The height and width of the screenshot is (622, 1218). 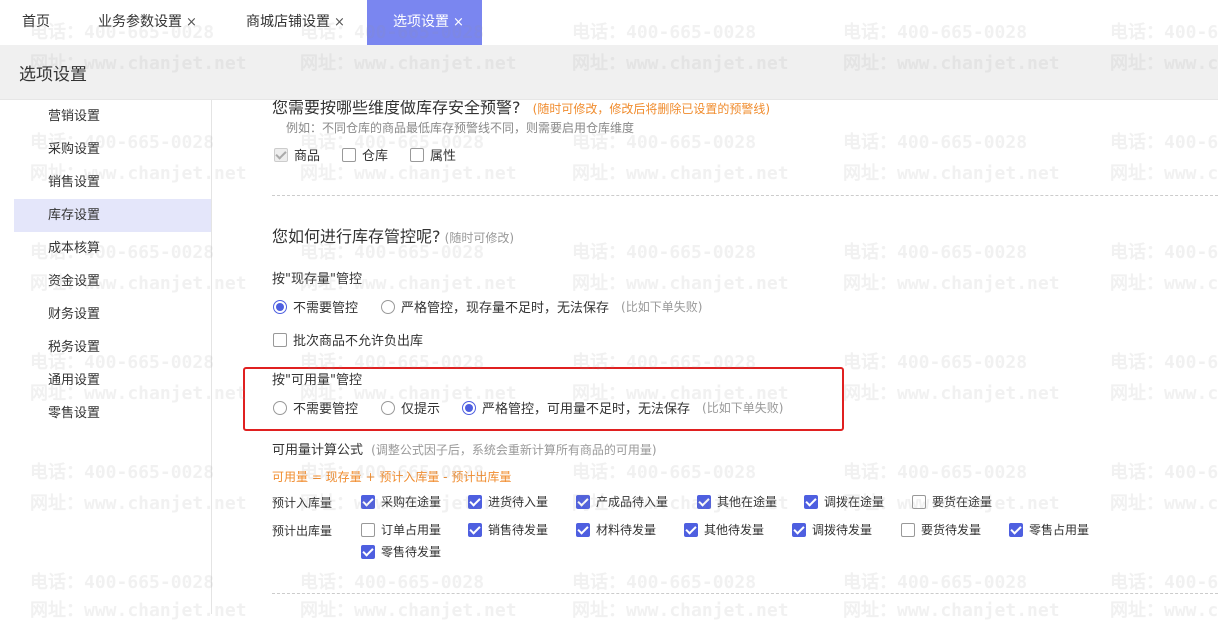 I want to click on checkbox-batch-no-negative: 批次商品不允许负出库, so click(x=348, y=339).